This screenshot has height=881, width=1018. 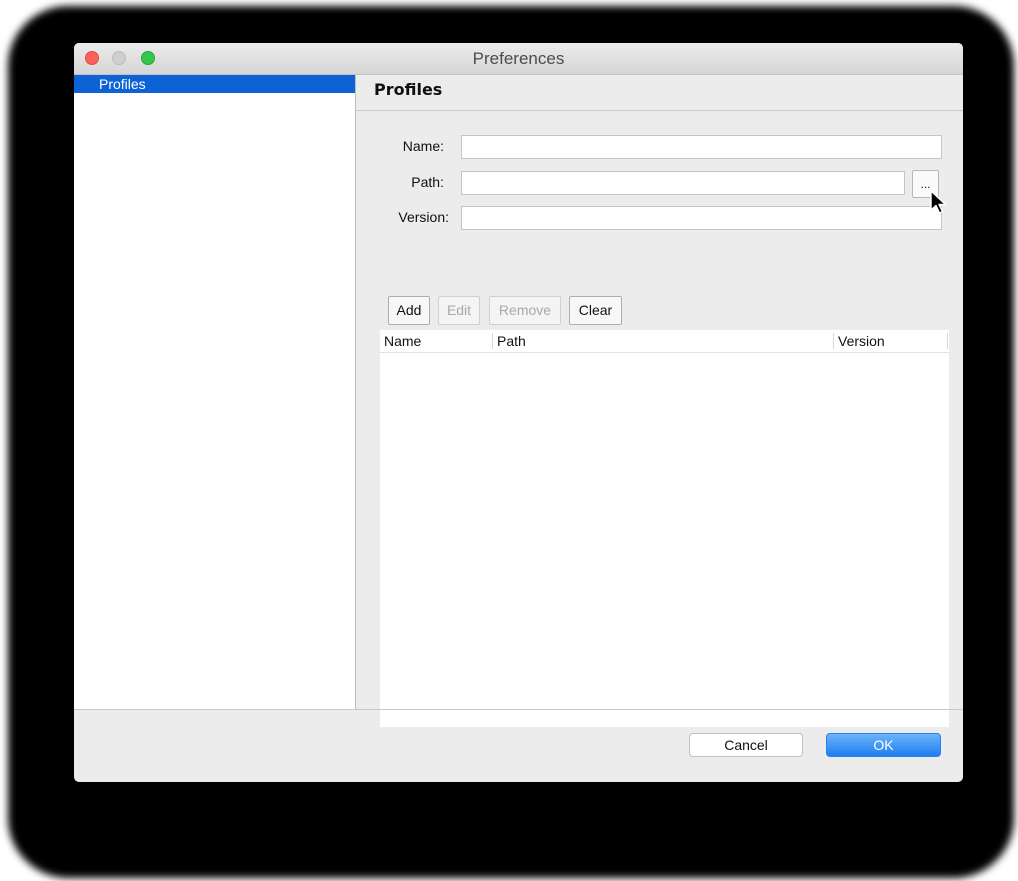 What do you see at coordinates (890, 341) in the screenshot?
I see `column-header-version: Version` at bounding box center [890, 341].